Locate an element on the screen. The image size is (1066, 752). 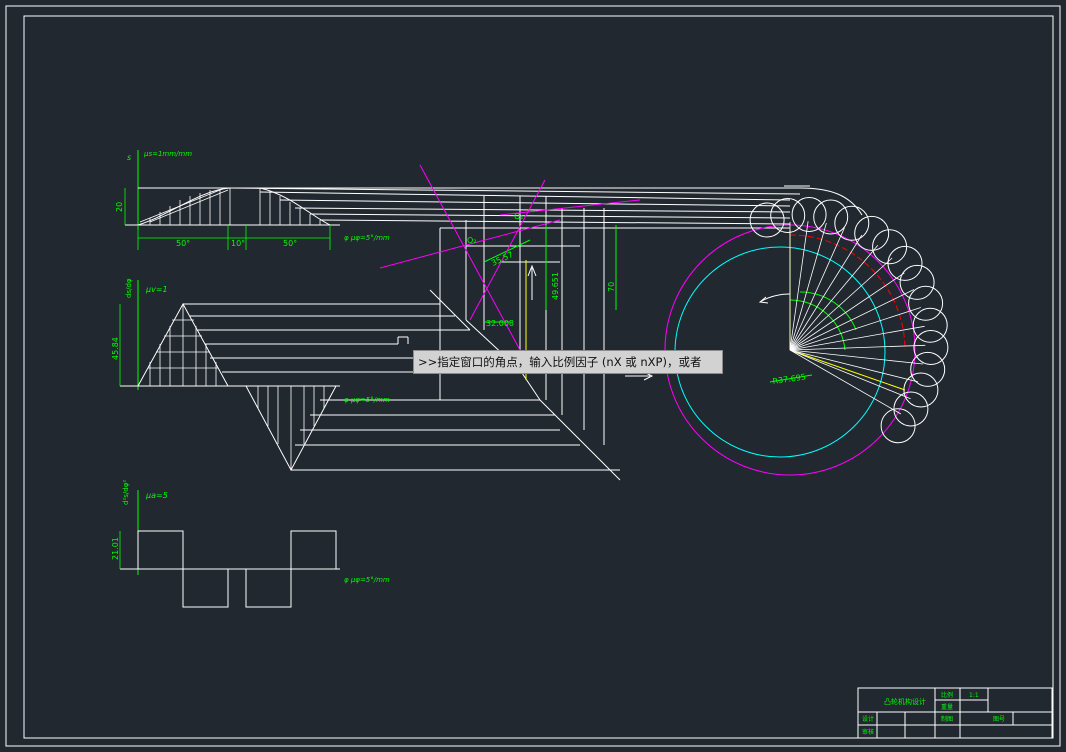
dim-70: 70 is located at coordinates (611, 287).